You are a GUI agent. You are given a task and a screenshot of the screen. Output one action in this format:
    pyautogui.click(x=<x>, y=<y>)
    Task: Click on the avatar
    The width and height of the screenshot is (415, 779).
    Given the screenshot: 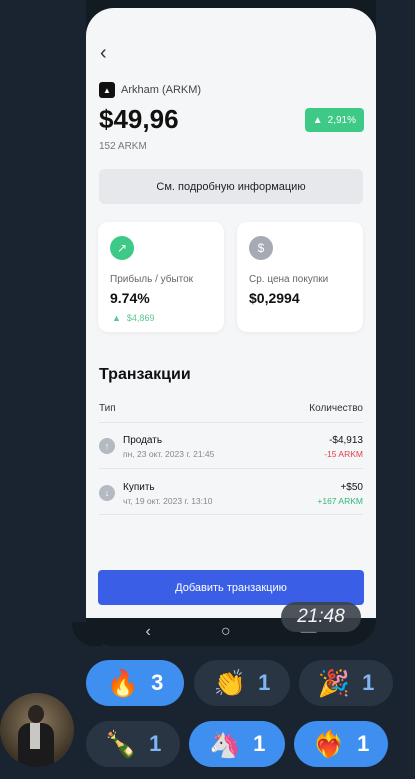 What is the action you would take?
    pyautogui.click(x=37, y=730)
    